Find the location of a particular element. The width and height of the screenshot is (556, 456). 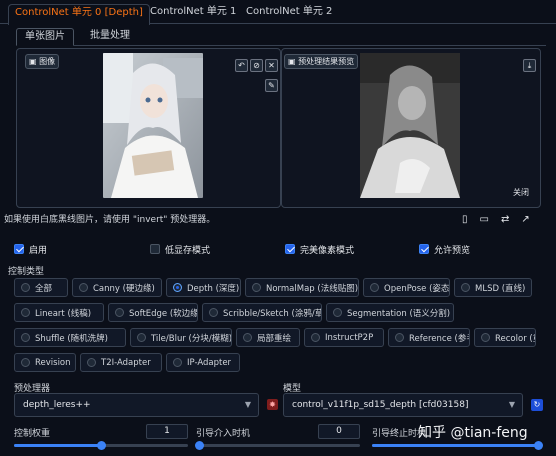

preview-toolbar: ▯▭⇄↗ is located at coordinates (502, 219).